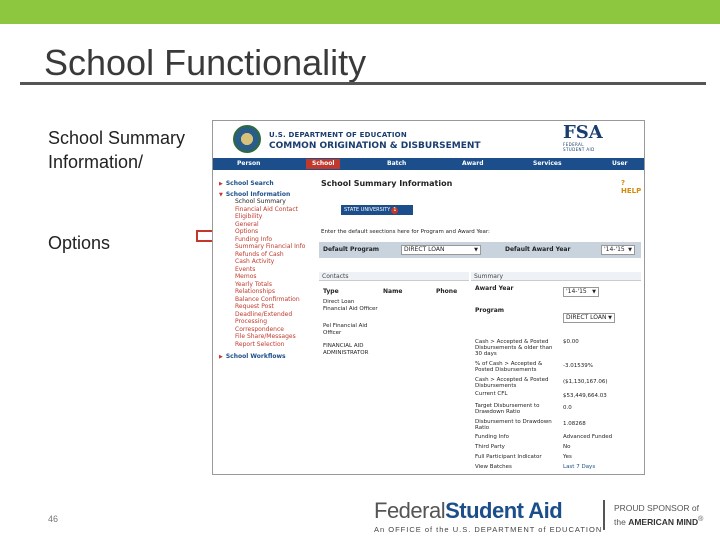 The height and width of the screenshot is (540, 720). Describe the element at coordinates (447, 291) in the screenshot. I see `contacts-col-phone: Phone` at that location.